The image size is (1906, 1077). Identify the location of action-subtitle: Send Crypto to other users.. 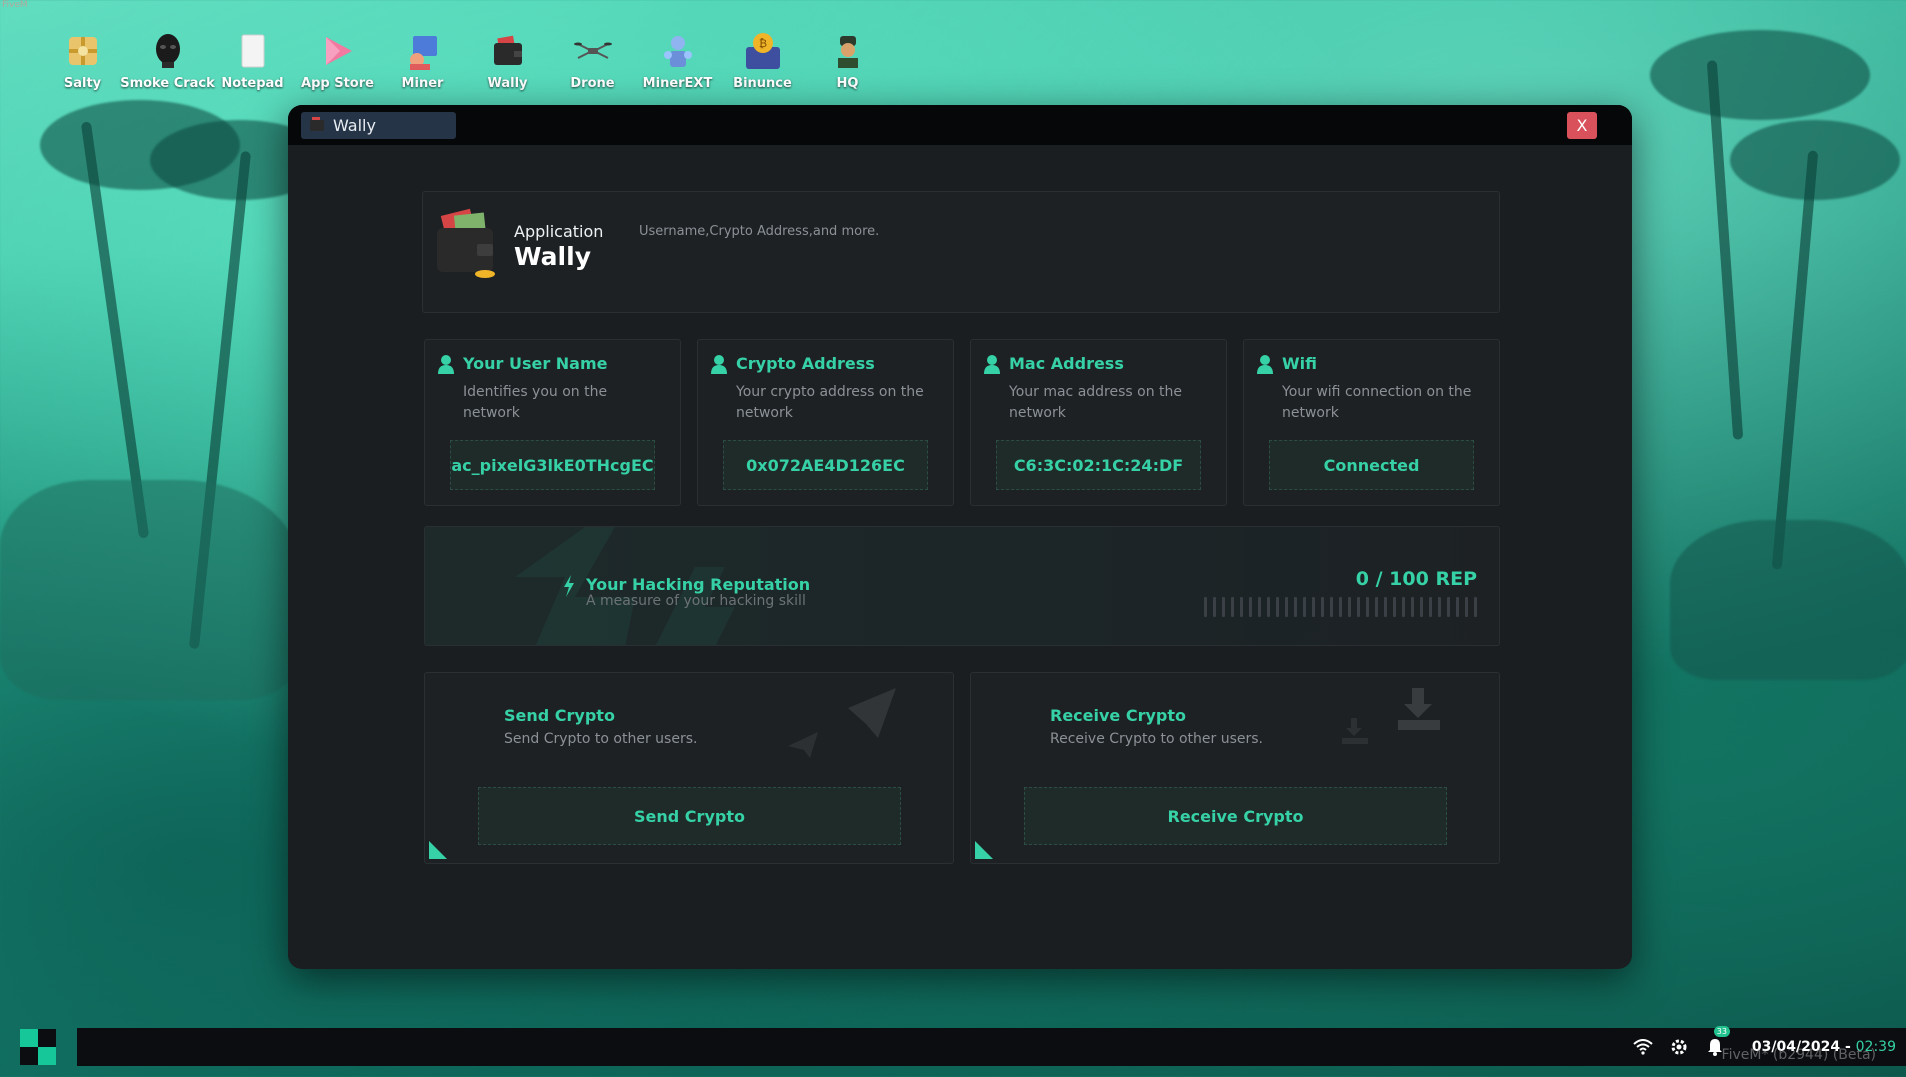
(601, 739).